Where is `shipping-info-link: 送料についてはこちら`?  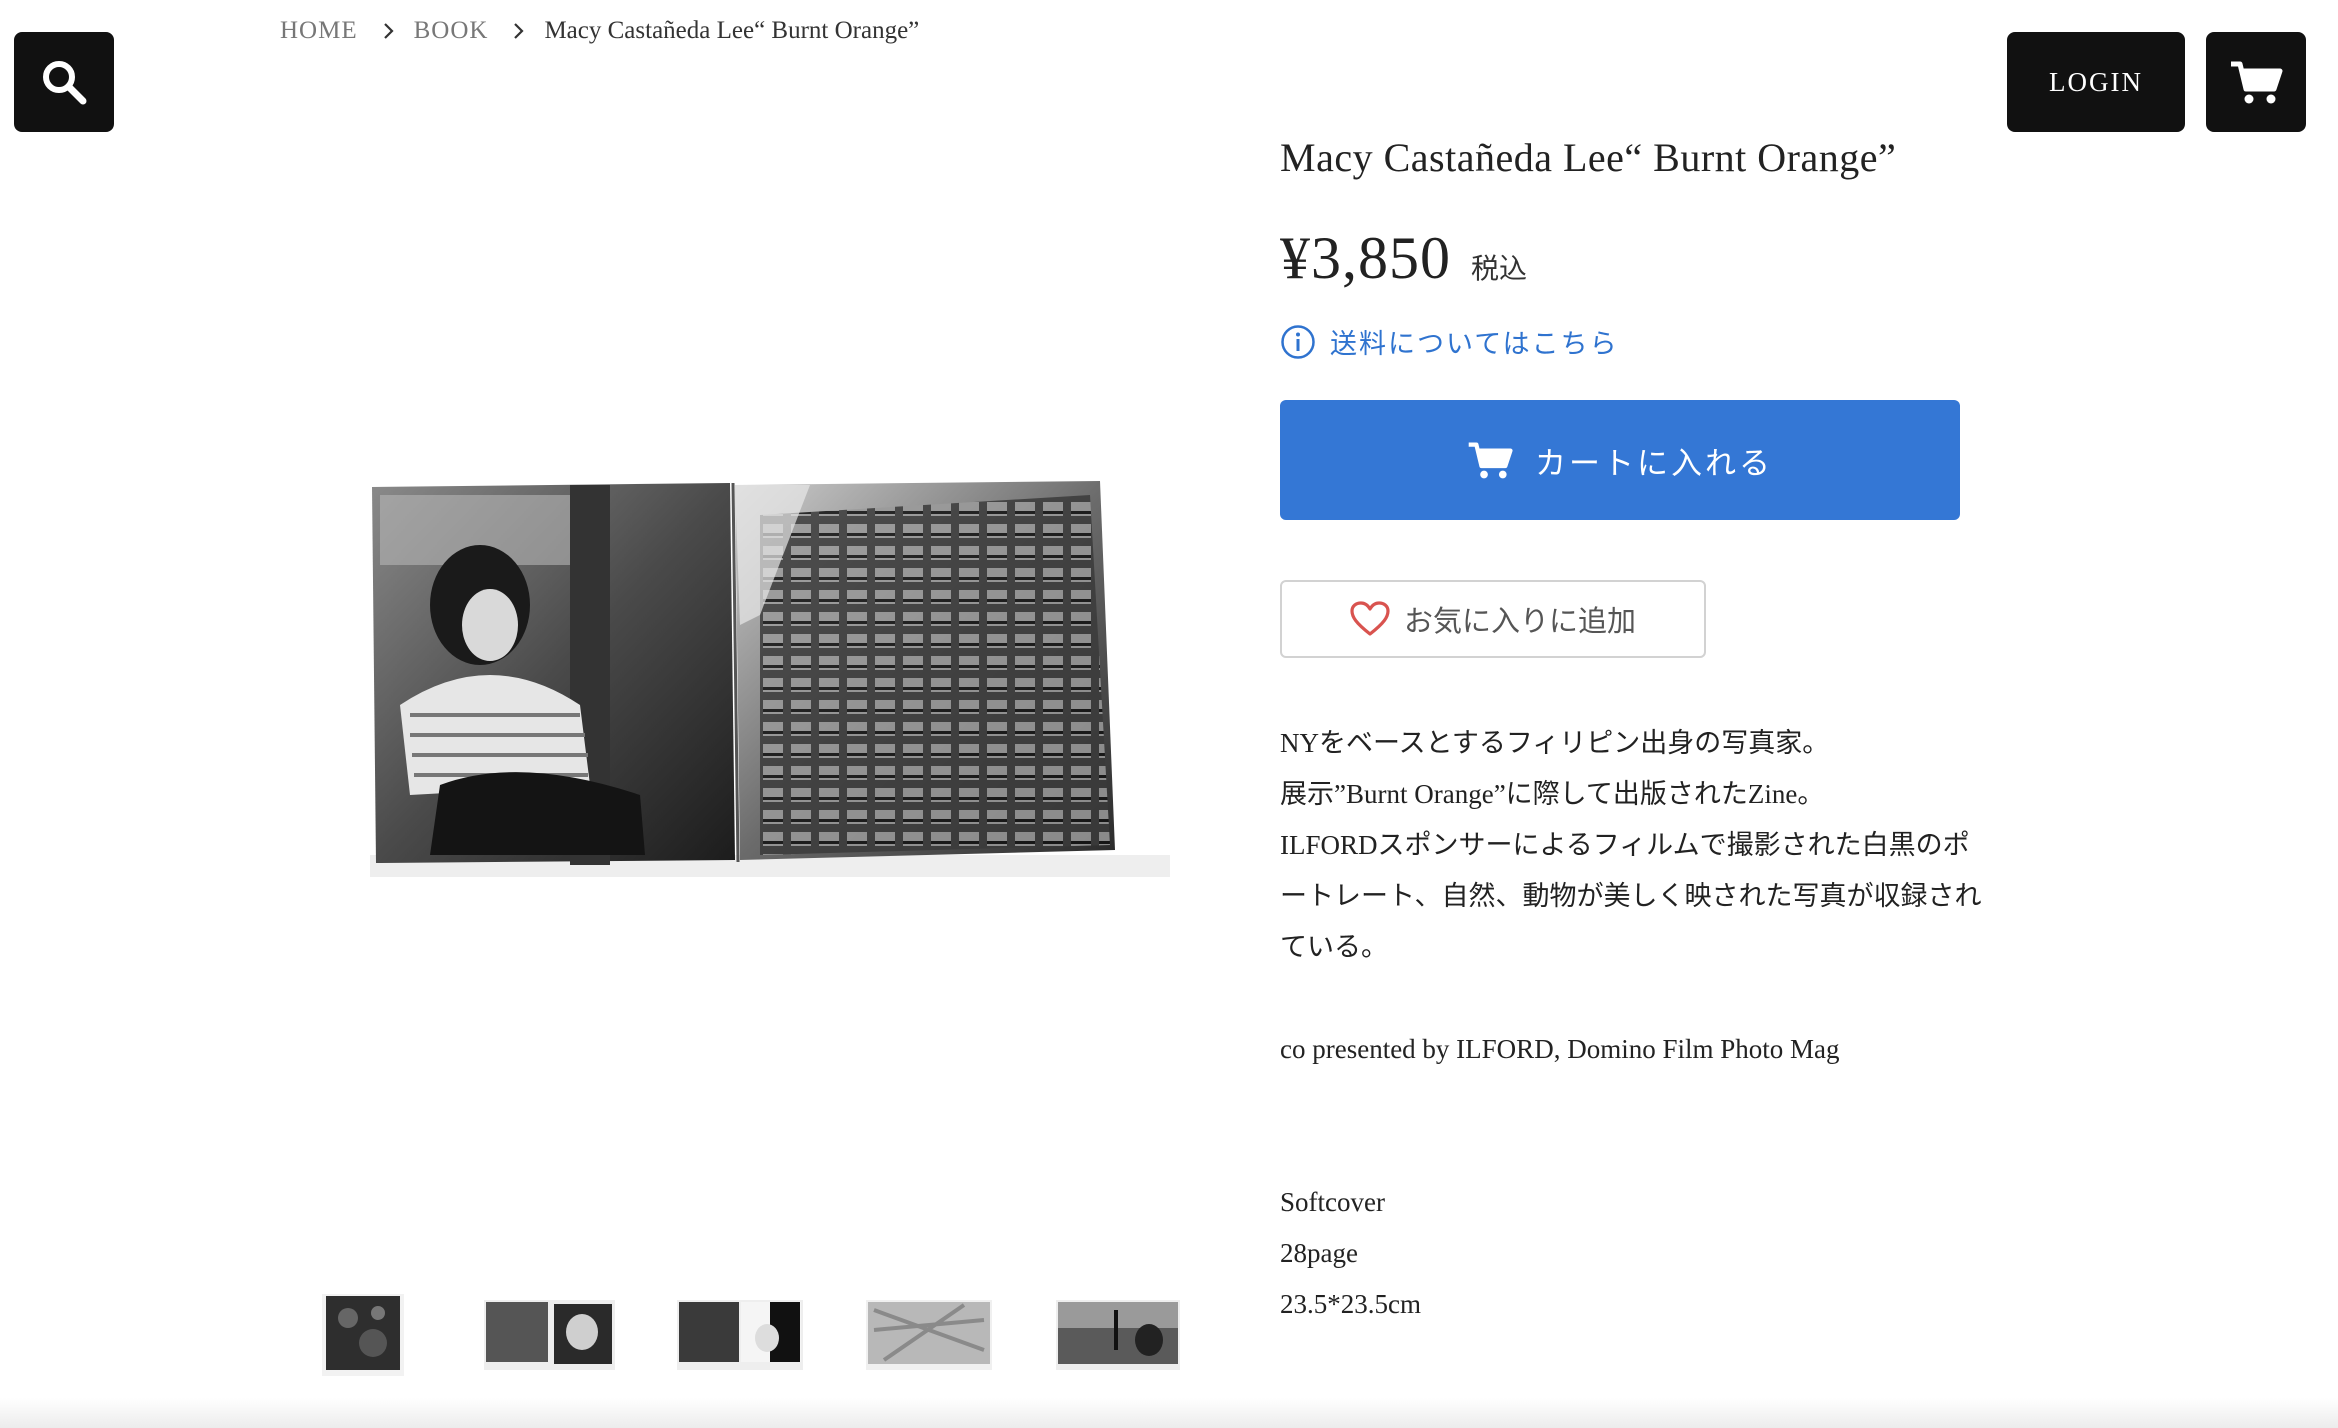 shipping-info-link: 送料についてはこちら is located at coordinates (1449, 341).